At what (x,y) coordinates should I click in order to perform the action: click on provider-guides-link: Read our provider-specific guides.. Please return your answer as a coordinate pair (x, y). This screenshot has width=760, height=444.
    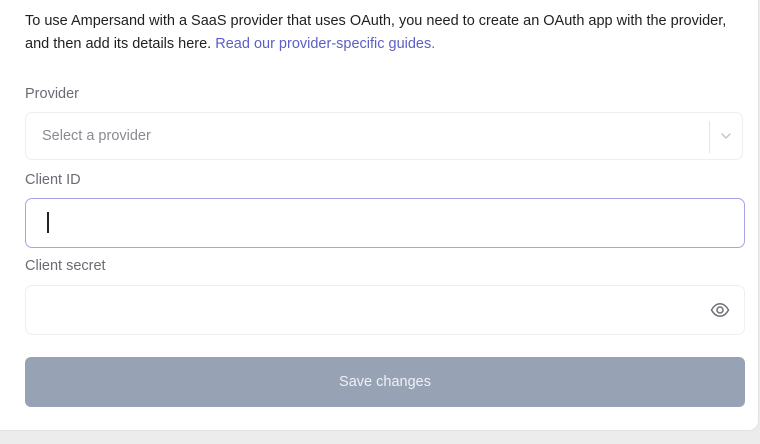
    Looking at the image, I should click on (325, 44).